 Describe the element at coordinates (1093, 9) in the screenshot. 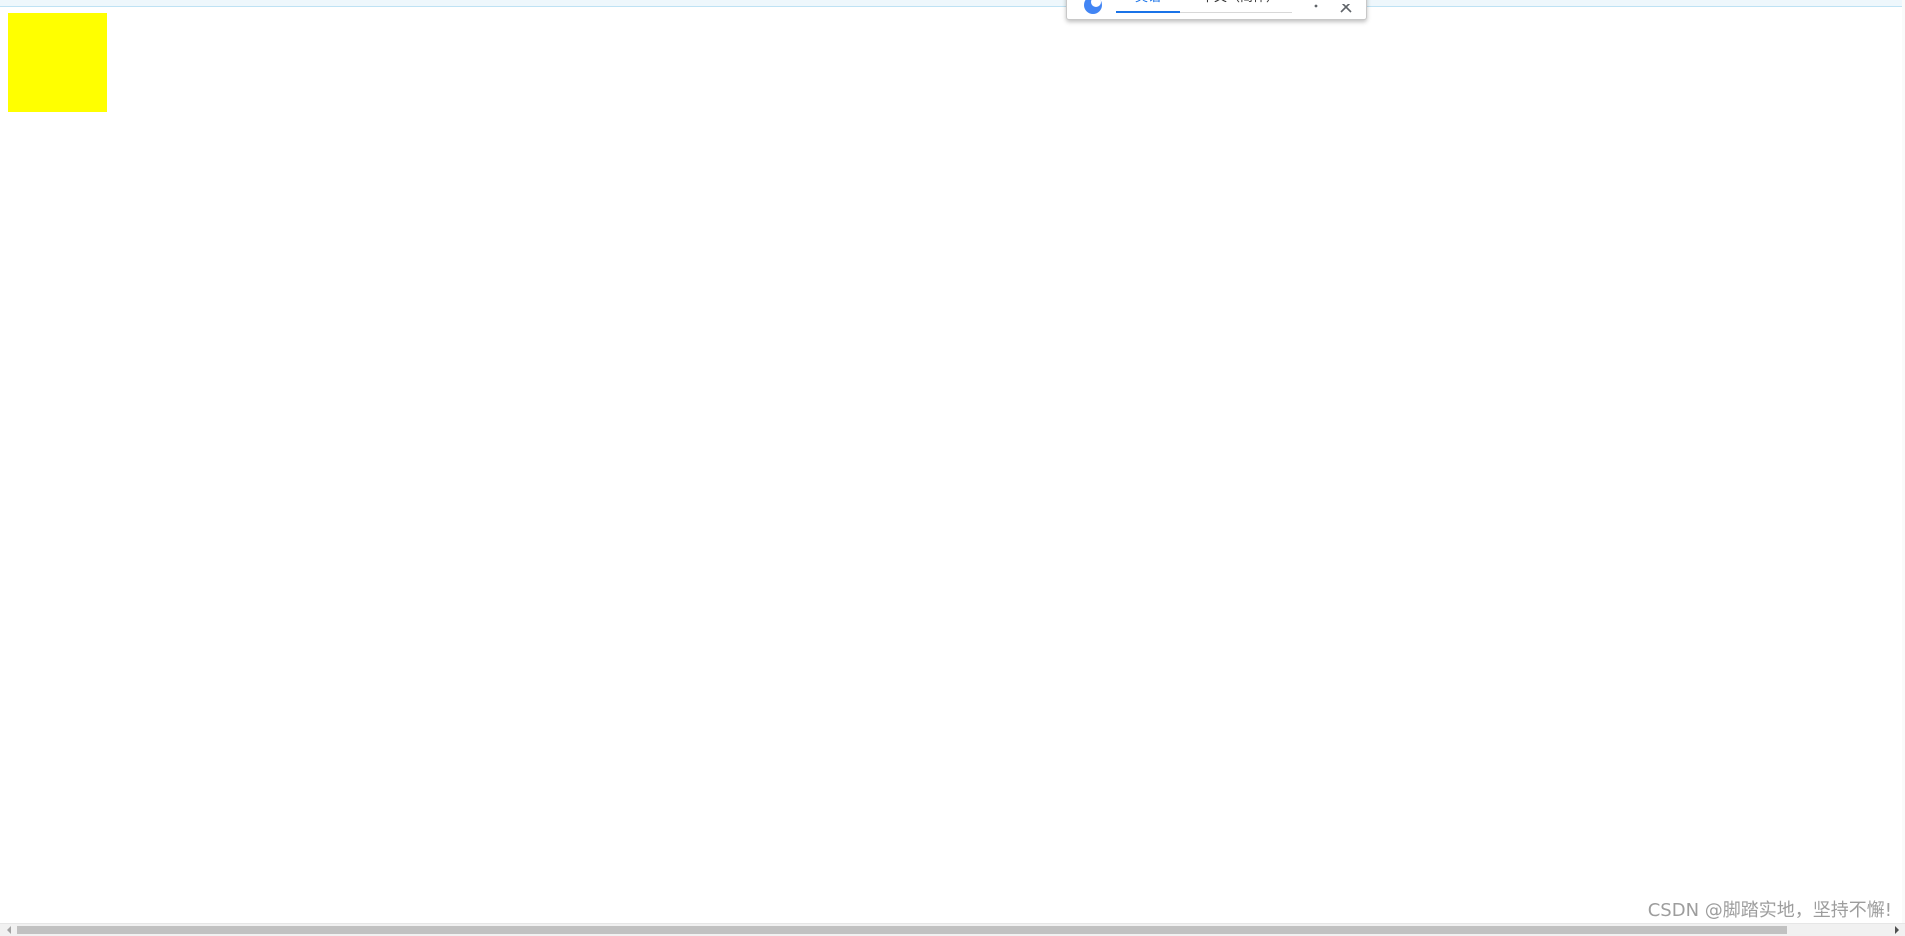

I see `google-translate-icon` at that location.